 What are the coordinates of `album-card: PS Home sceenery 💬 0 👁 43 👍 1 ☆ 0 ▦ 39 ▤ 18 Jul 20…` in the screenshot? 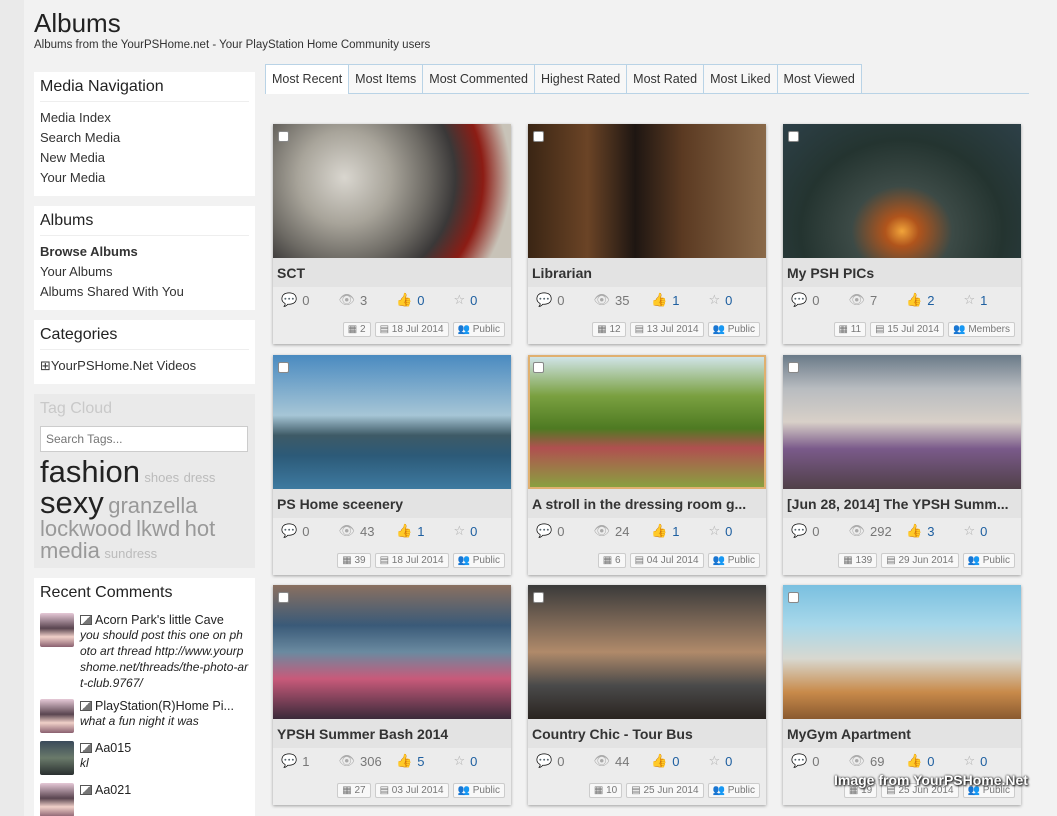 It's located at (392, 465).